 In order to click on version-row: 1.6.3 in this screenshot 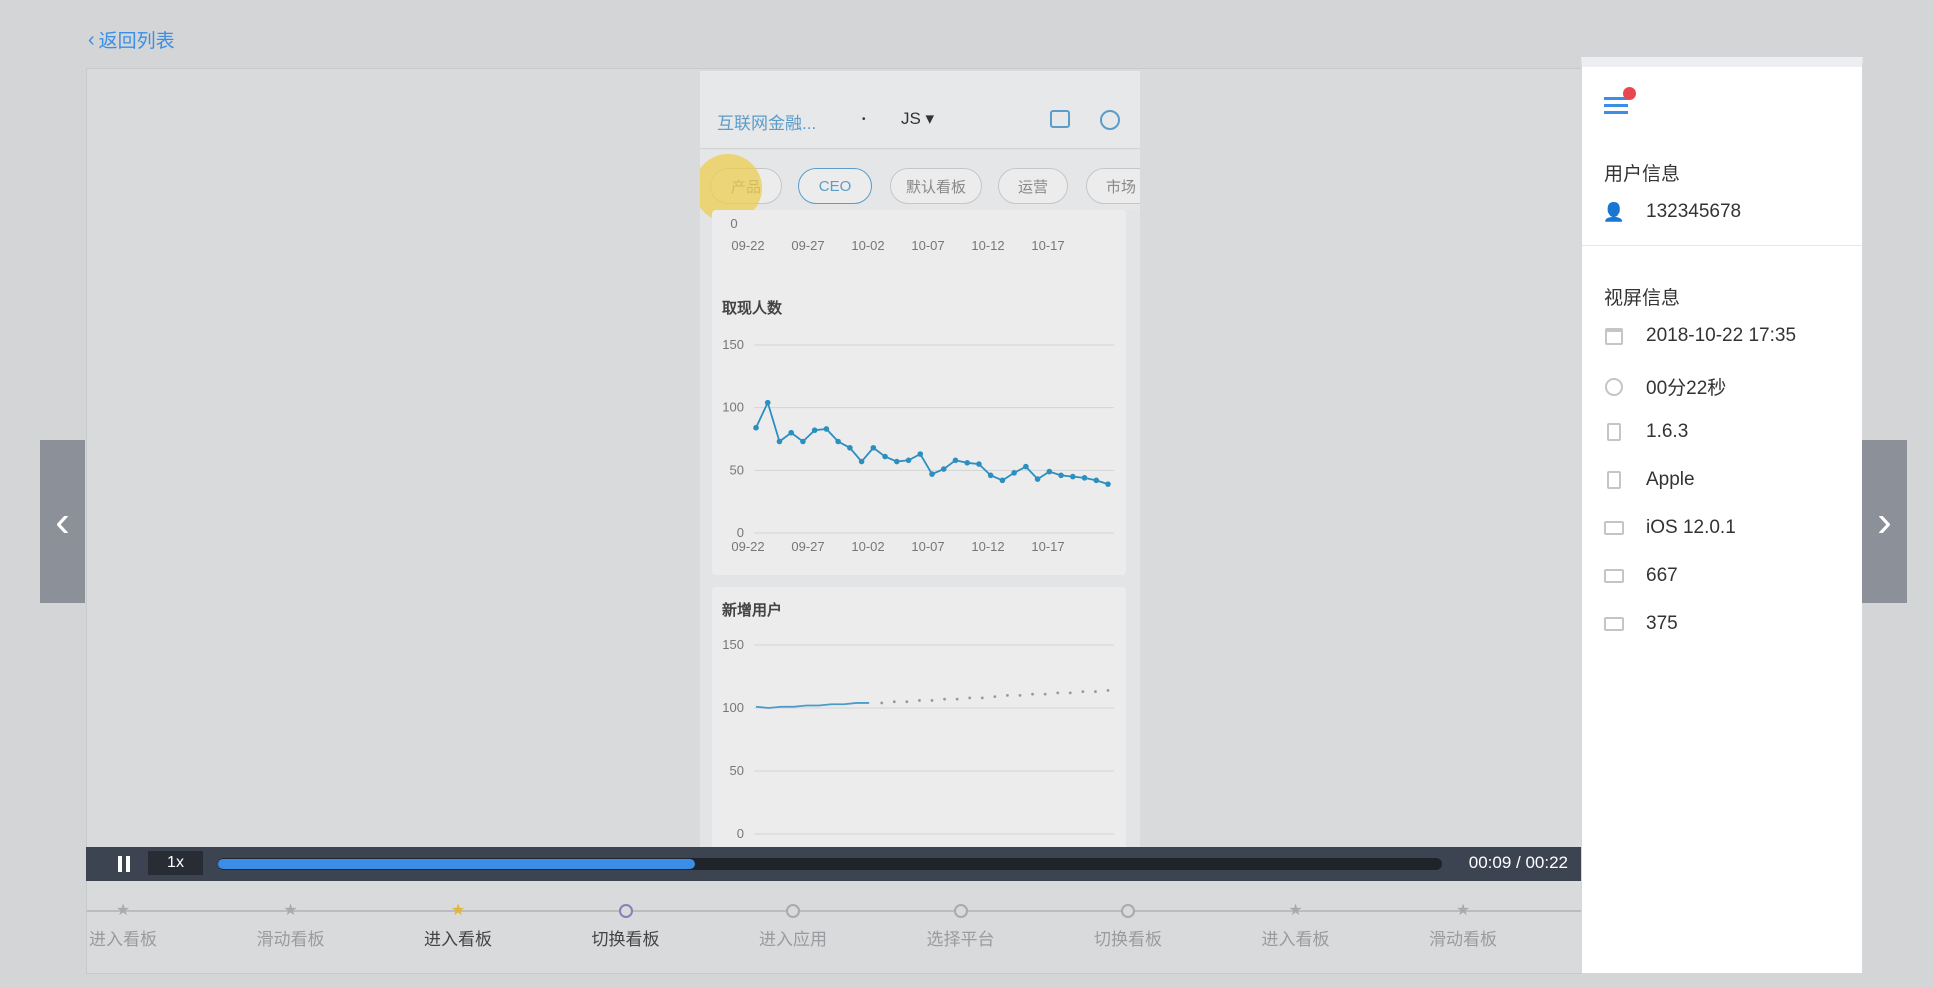, I will do `click(1646, 432)`.